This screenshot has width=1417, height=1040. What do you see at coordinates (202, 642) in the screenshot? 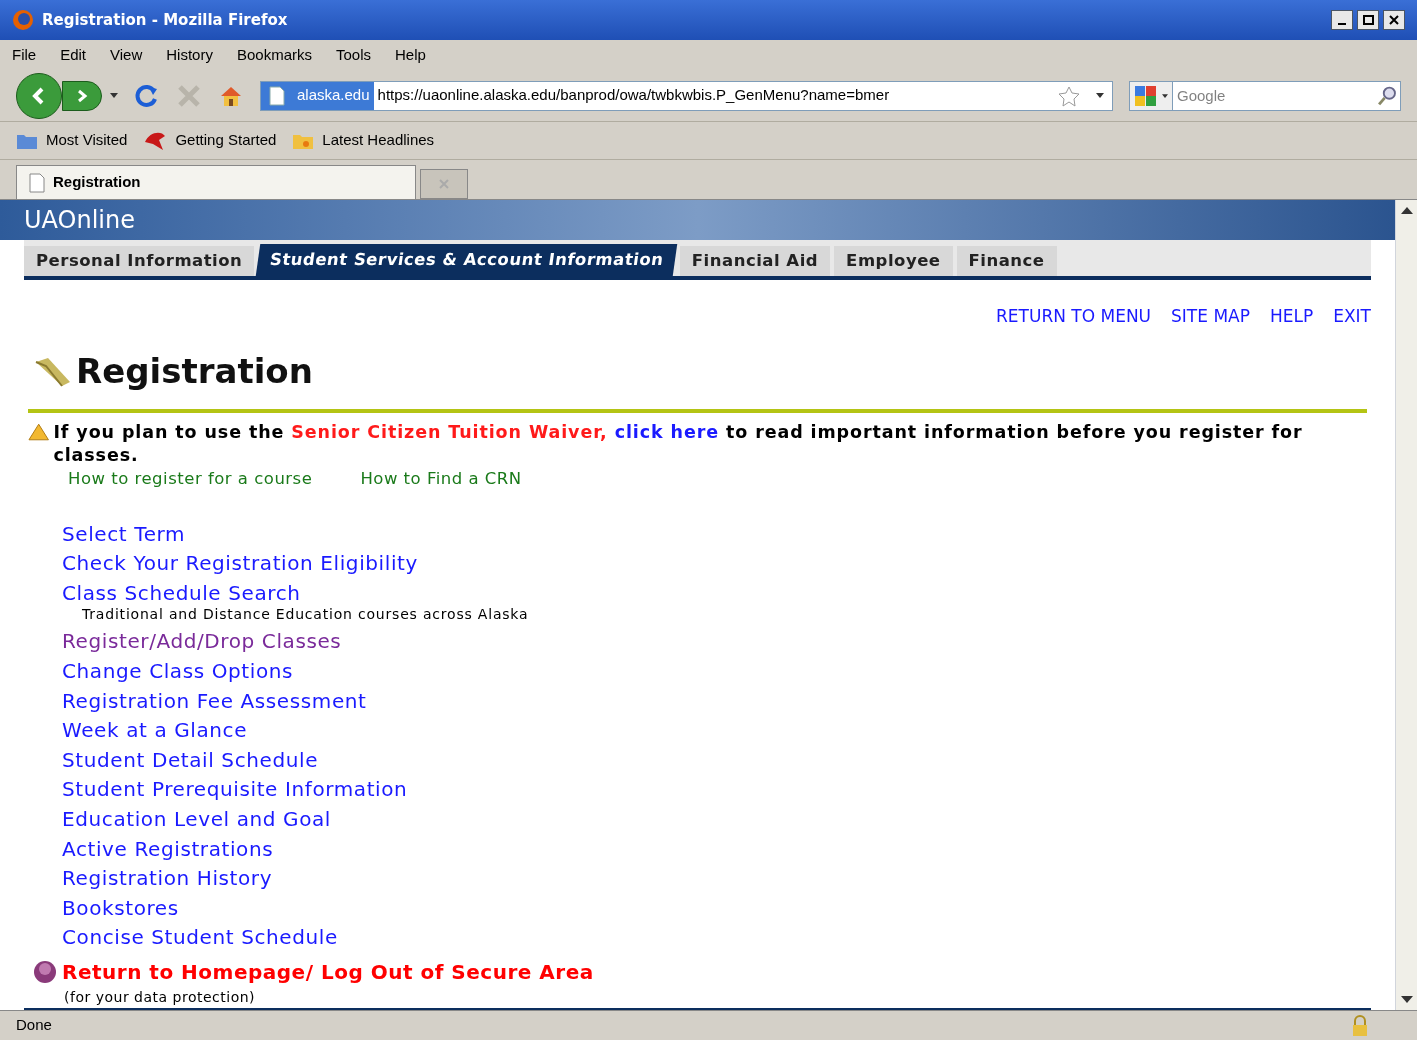
I see `menu-link: Register/Add/Drop Classes` at bounding box center [202, 642].